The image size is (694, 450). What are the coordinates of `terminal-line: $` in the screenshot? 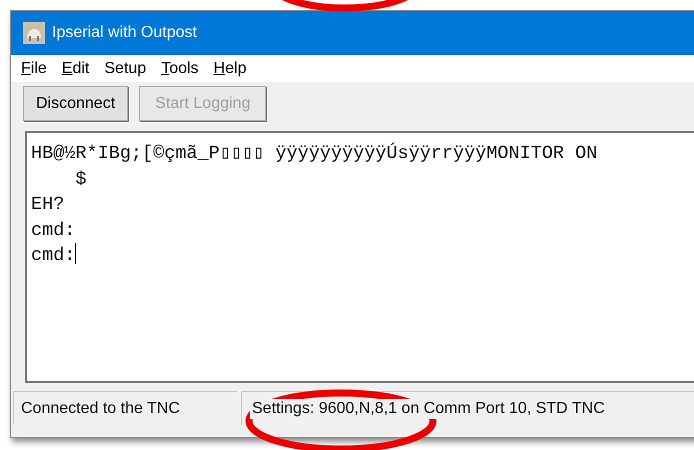 It's located at (80, 180).